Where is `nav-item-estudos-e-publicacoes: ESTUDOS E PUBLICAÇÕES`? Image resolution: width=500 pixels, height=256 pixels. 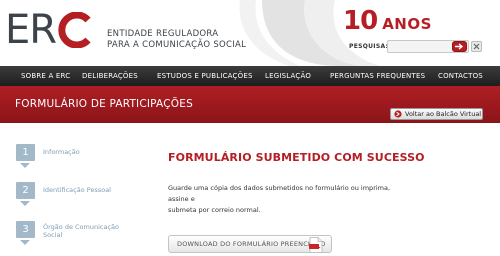 nav-item-estudos-e-publicacoes: ESTUDOS E PUBLICAÇÕES is located at coordinates (205, 76).